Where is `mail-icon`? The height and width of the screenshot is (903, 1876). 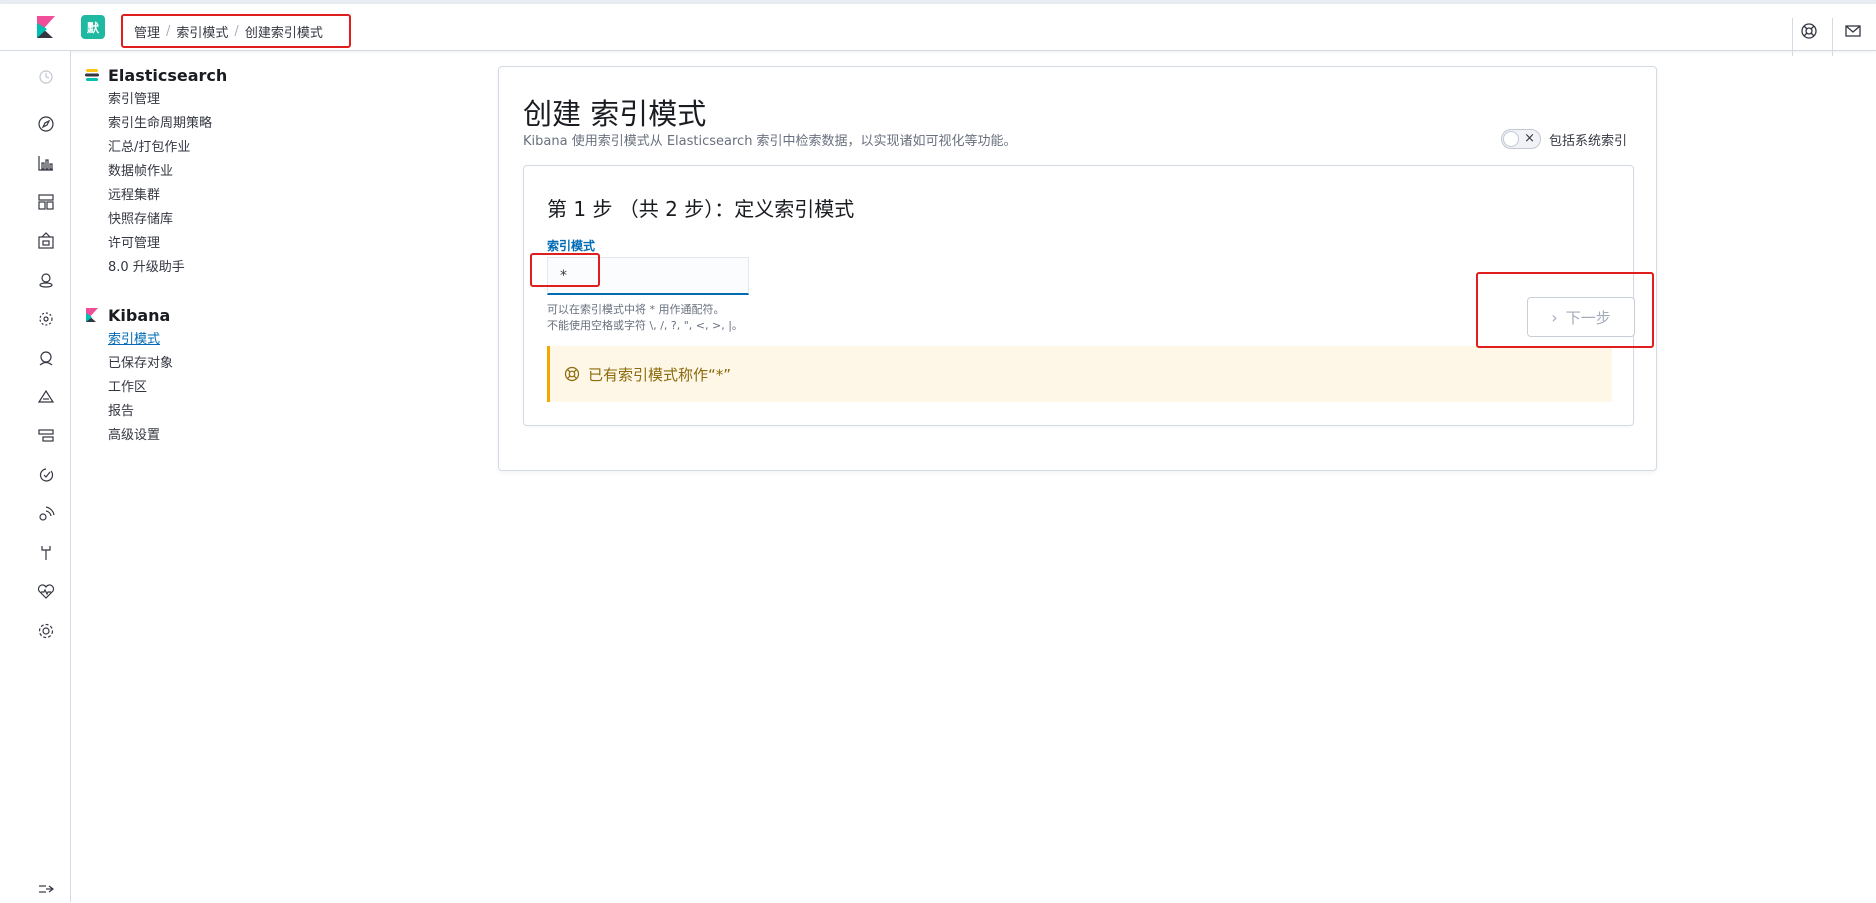 mail-icon is located at coordinates (1853, 31).